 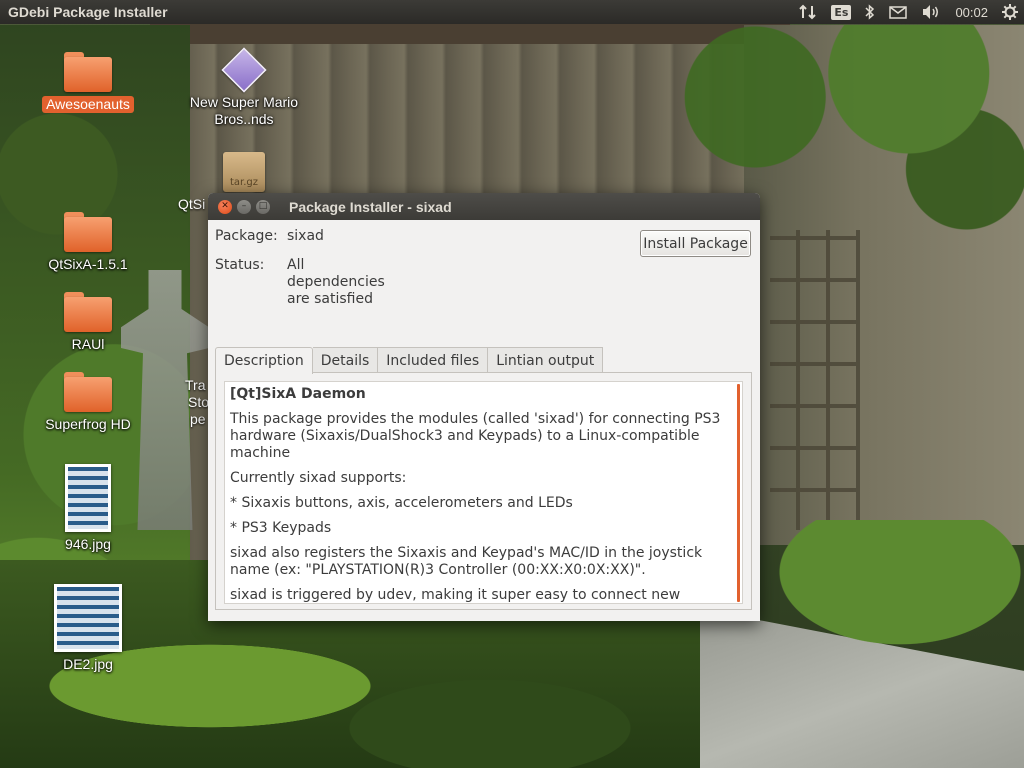 I want to click on close-icon: ✕, so click(x=225, y=206).